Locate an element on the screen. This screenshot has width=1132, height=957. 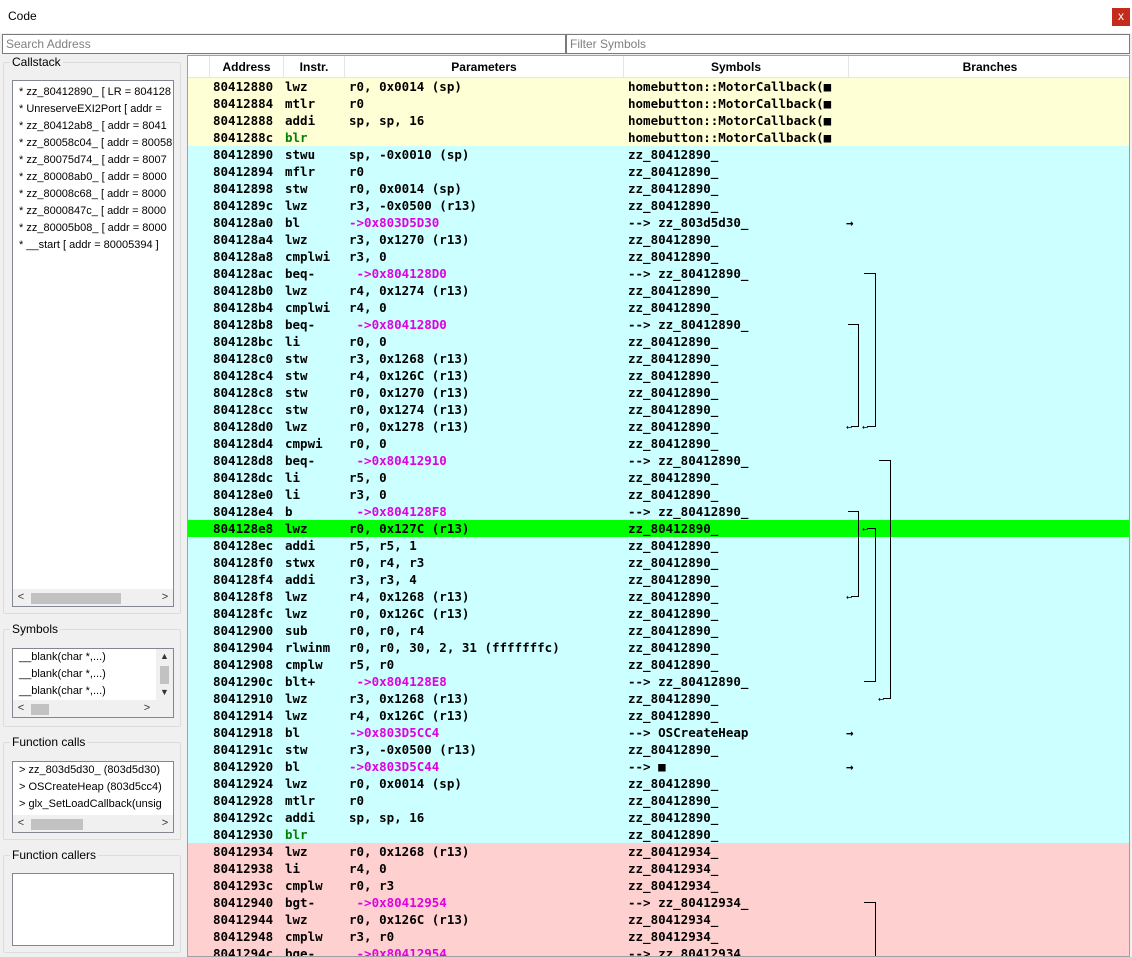
filter-symbols-input: Filter Symbols is located at coordinates (848, 44).